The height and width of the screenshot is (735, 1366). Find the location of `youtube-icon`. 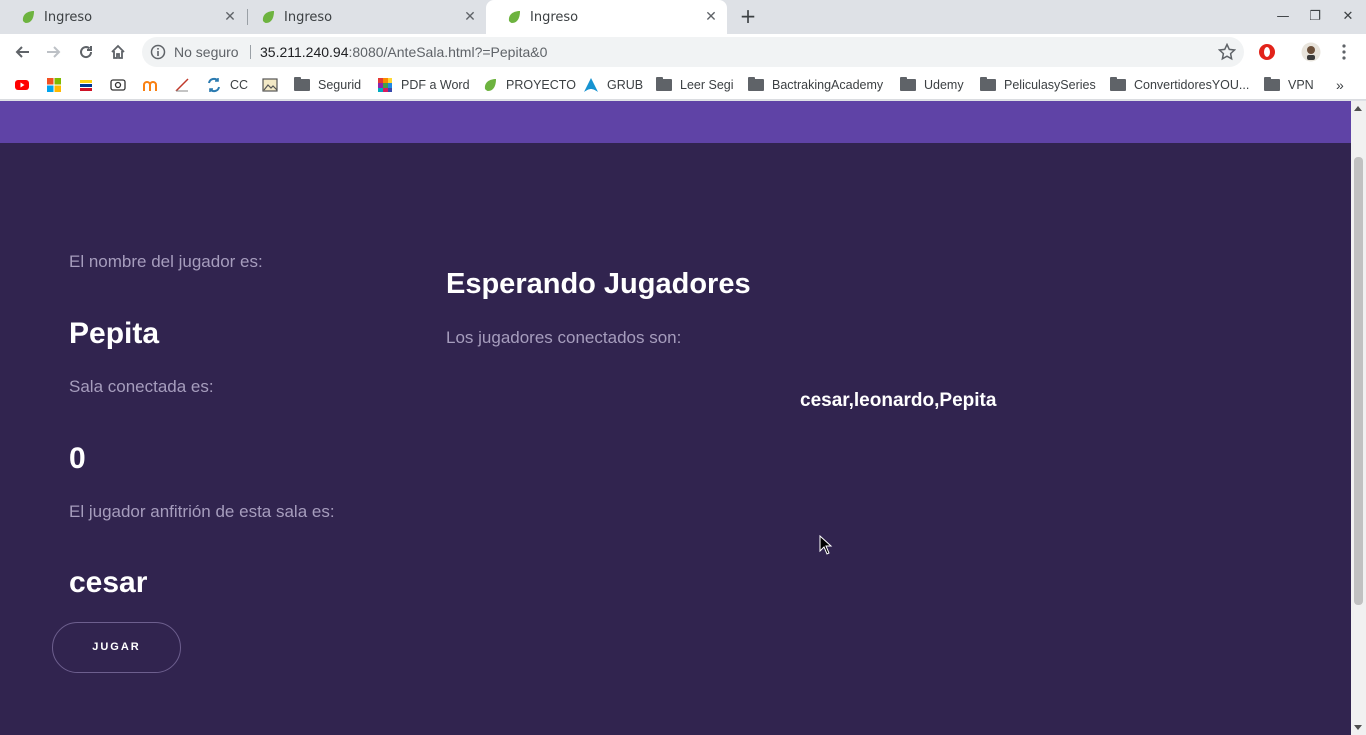

youtube-icon is located at coordinates (22, 85).